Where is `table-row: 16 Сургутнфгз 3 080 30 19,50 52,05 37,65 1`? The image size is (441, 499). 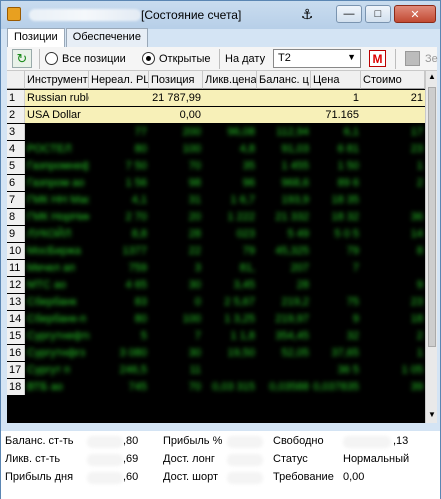 table-row: 16 Сургутнфгз 3 080 30 19,50 52,05 37,65 1 is located at coordinates (216, 353).